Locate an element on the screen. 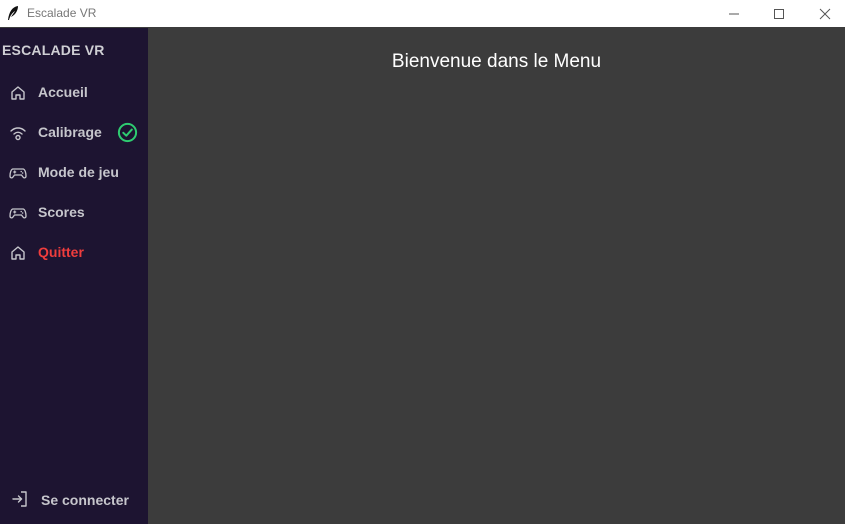 This screenshot has width=845, height=524. close-icon is located at coordinates (825, 13).